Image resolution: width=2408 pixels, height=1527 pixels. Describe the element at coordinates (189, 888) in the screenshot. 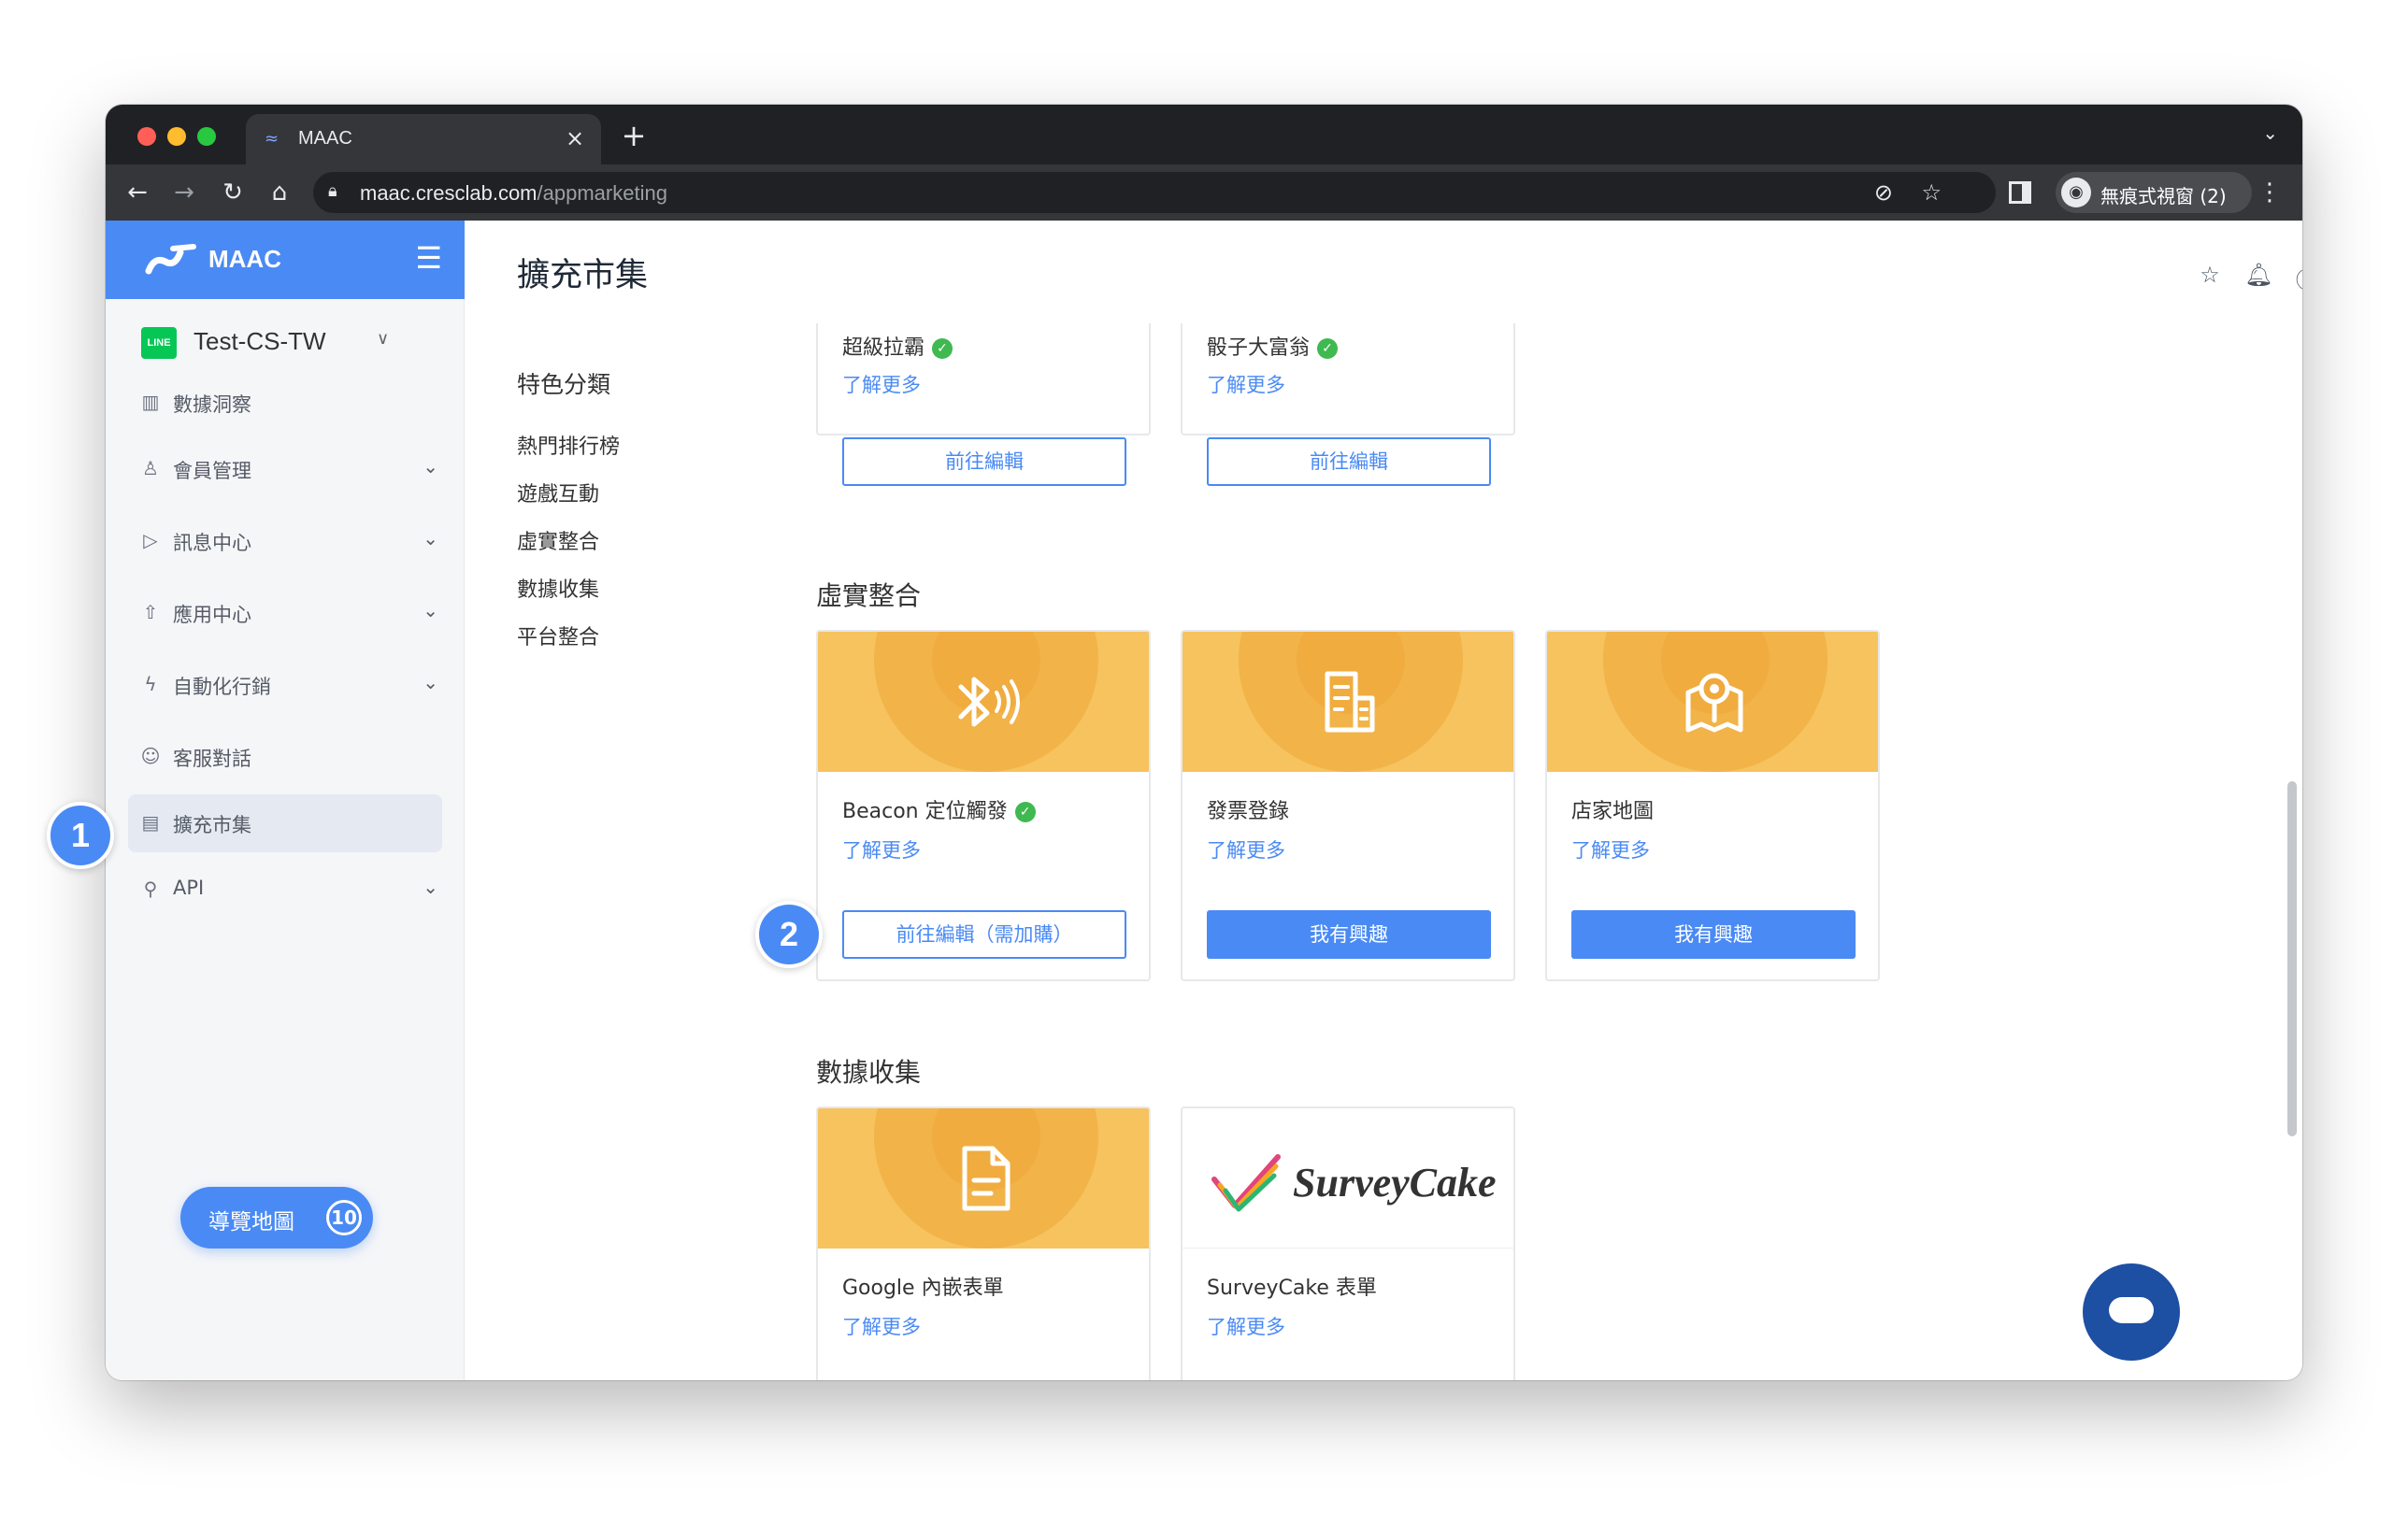

I see `sidebar-item-label: API` at that location.